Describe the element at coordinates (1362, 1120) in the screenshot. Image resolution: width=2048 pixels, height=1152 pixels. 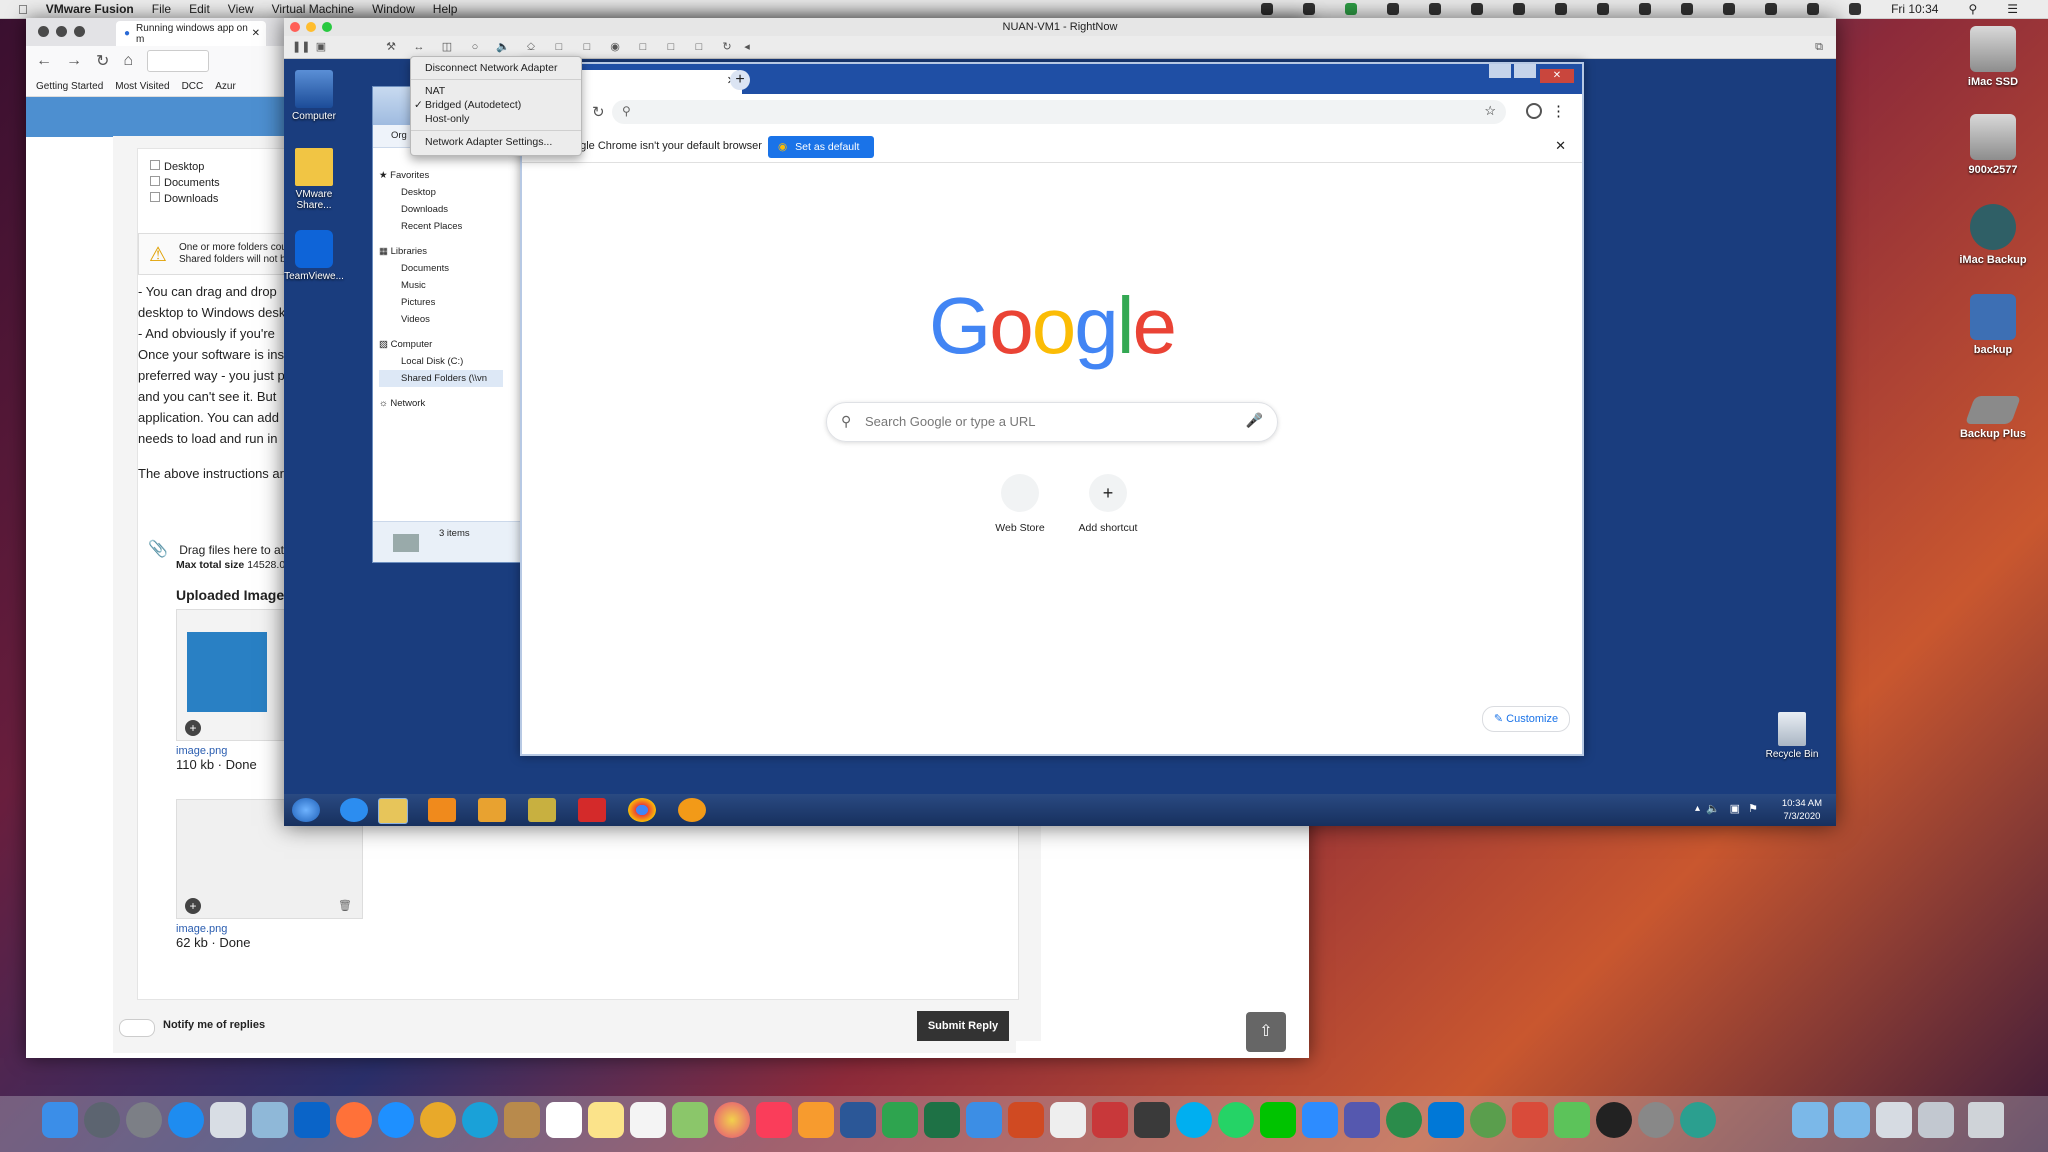
I see `teams-icon` at that location.